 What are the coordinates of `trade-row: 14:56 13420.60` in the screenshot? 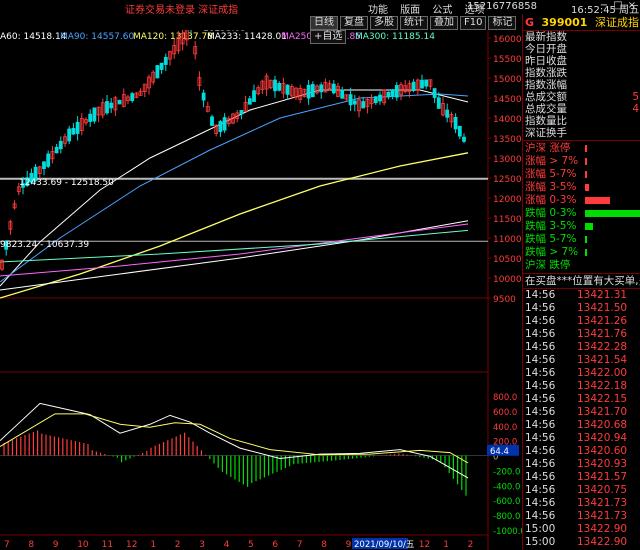 It's located at (581, 451).